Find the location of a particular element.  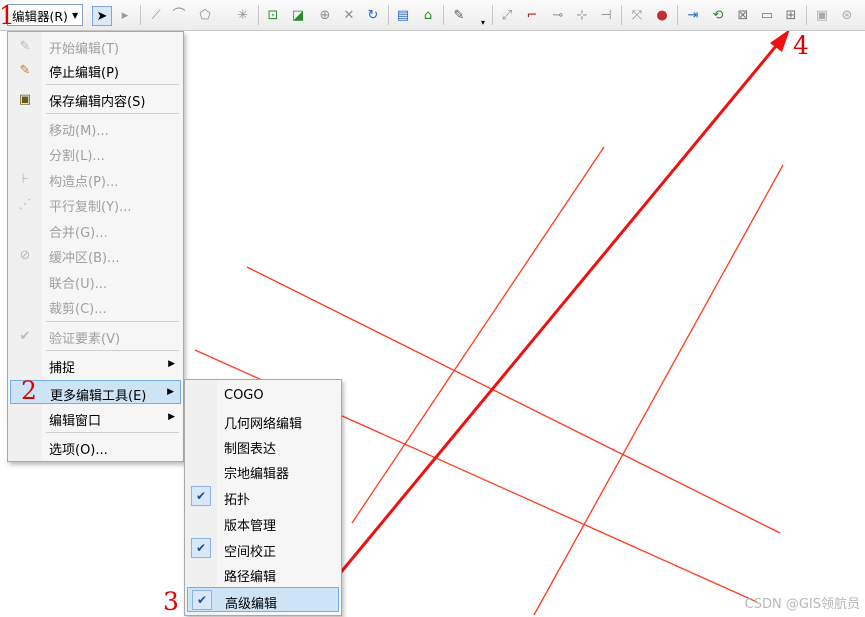

submenu-item-route-editing: 路径编辑 is located at coordinates (263, 573).